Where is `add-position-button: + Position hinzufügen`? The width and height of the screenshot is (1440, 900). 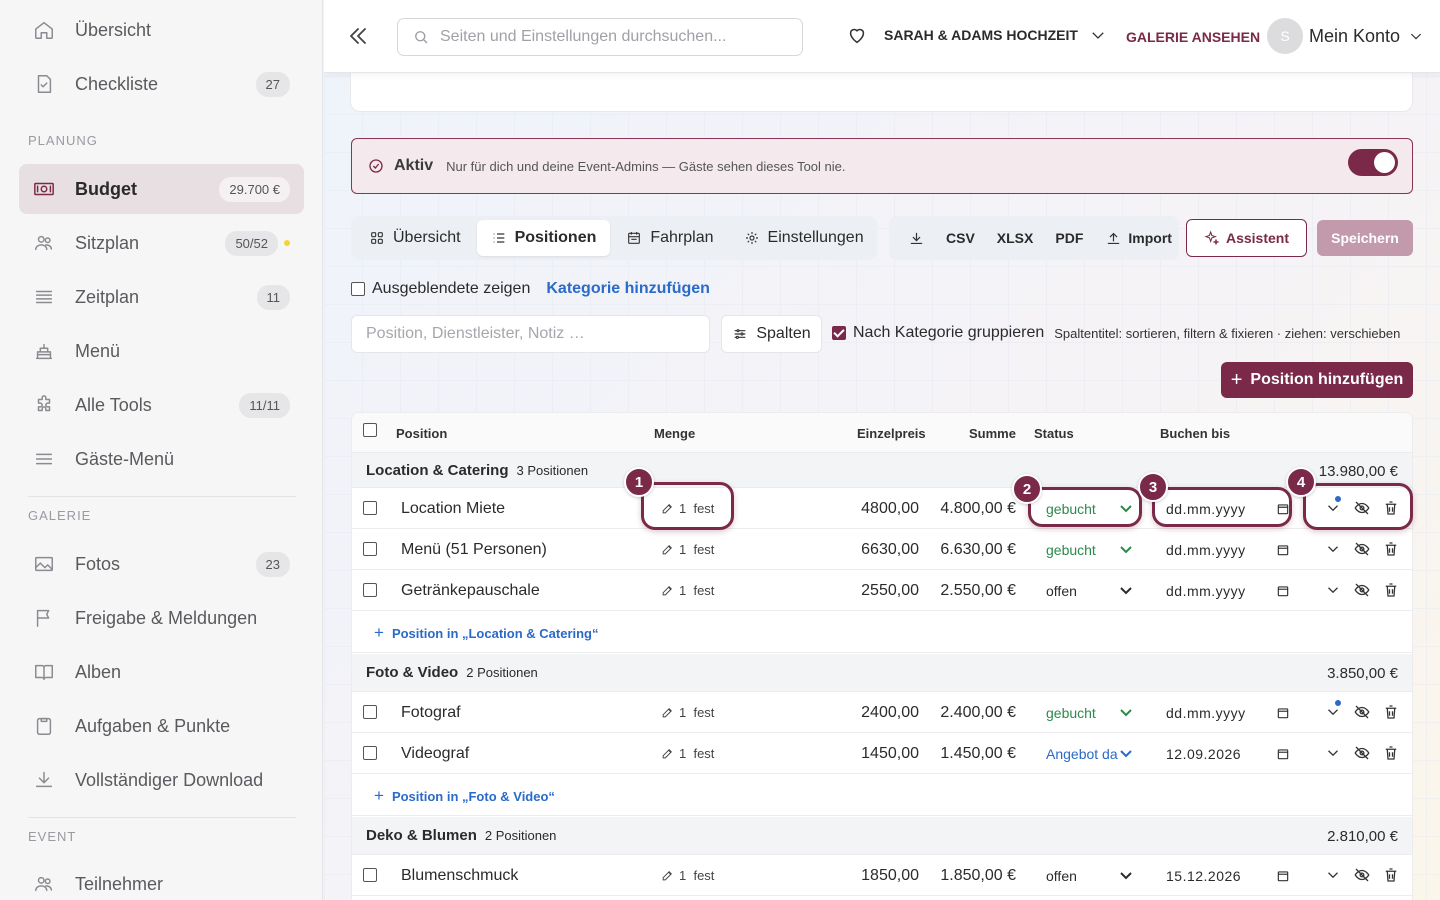 add-position-button: + Position hinzufügen is located at coordinates (1317, 380).